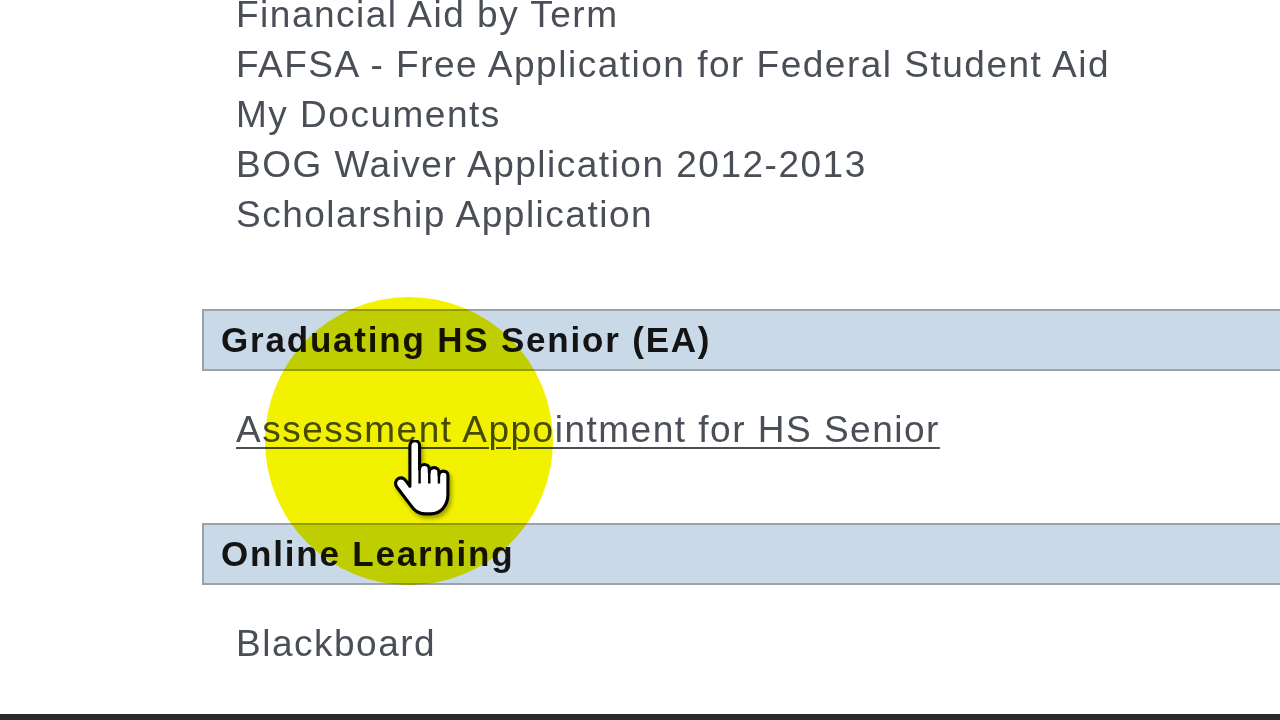  I want to click on nav-link: Scholarship Application, so click(445, 215).